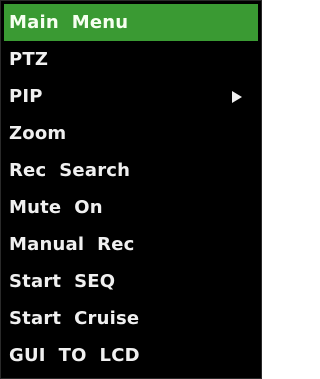 Image resolution: width=320 pixels, height=379 pixels. What do you see at coordinates (131, 96) in the screenshot?
I see `menu-item-pip: PIP` at bounding box center [131, 96].